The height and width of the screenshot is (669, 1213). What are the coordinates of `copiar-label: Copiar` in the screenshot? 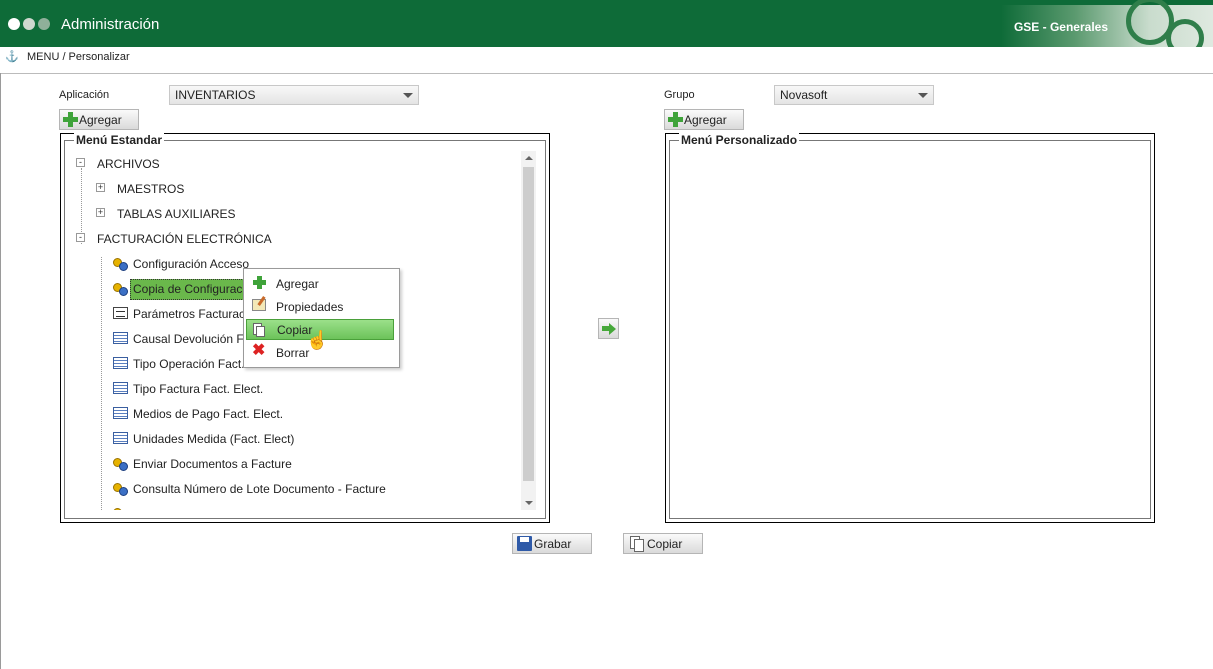 It's located at (665, 544).